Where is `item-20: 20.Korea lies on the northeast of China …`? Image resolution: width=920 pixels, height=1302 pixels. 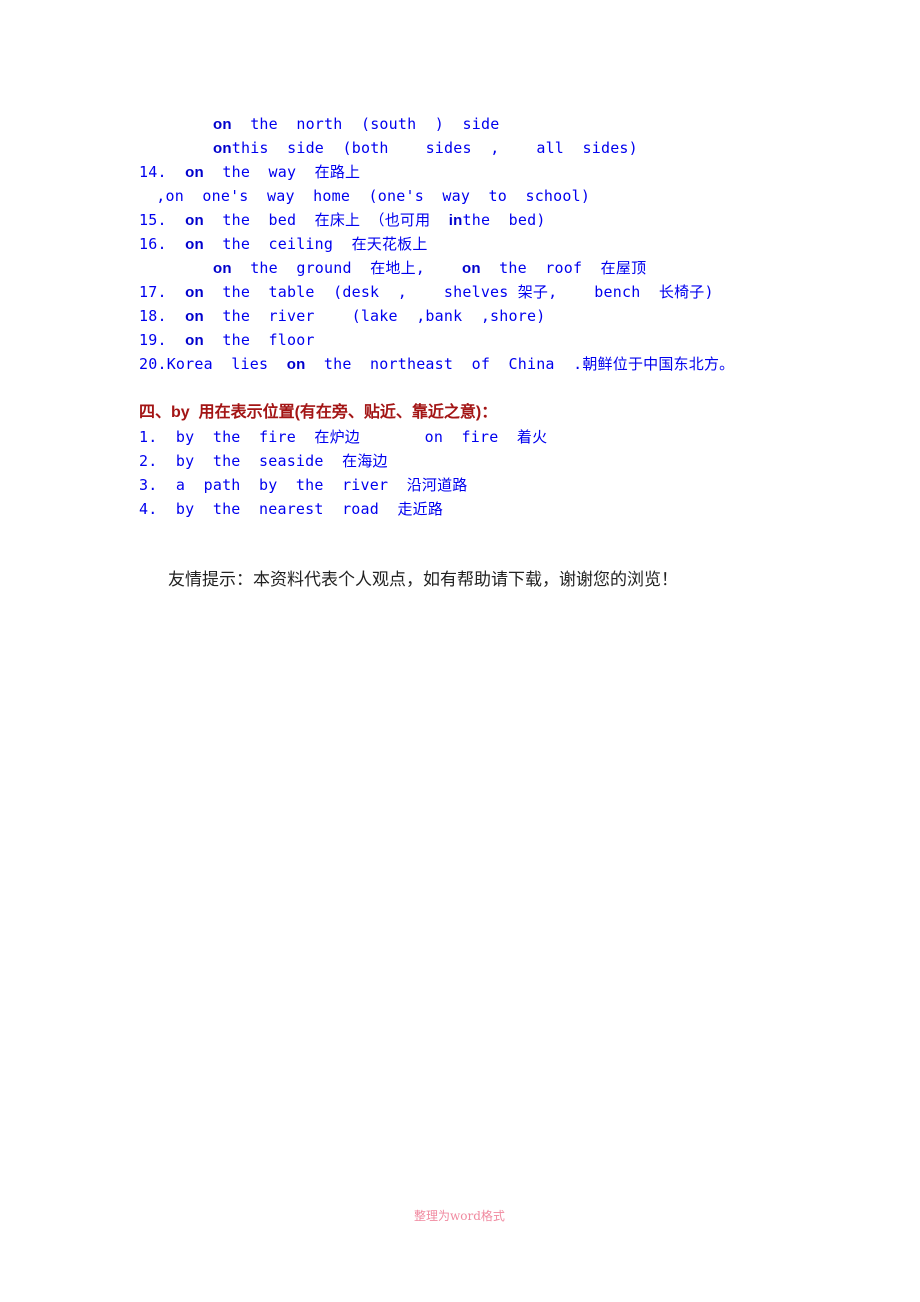
item-20: 20.Korea lies on the northeast of China … is located at coordinates (436, 364).